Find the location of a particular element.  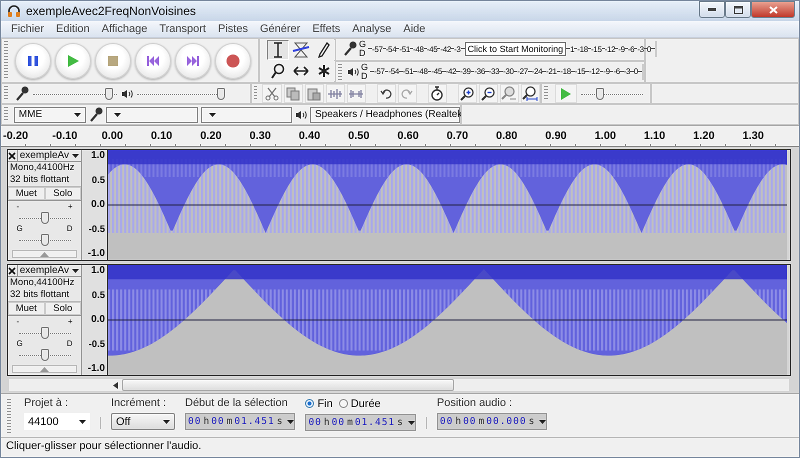

meter-tick-label: -33 is located at coordinates (494, 71).